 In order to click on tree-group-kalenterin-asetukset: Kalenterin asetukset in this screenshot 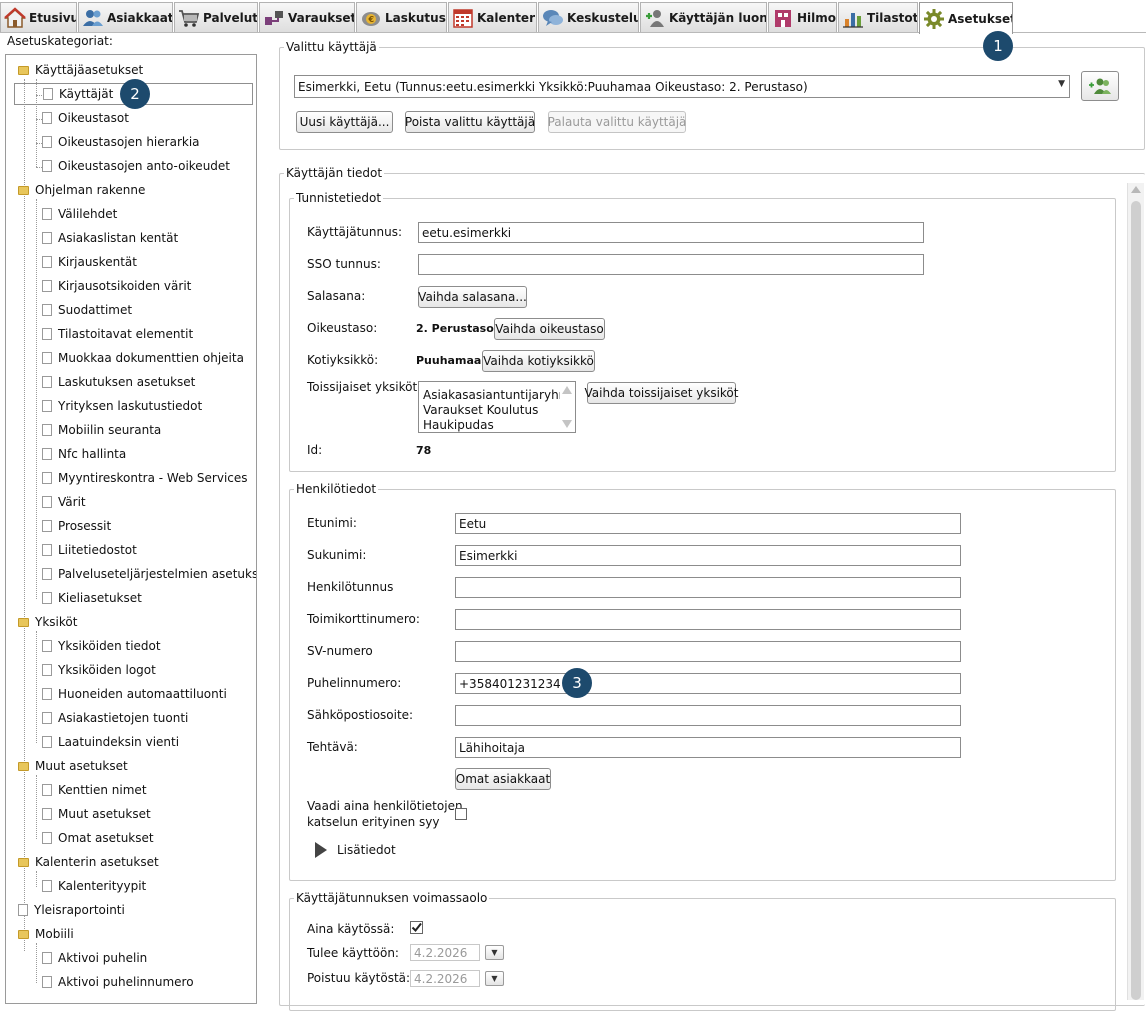, I will do `click(88, 862)`.